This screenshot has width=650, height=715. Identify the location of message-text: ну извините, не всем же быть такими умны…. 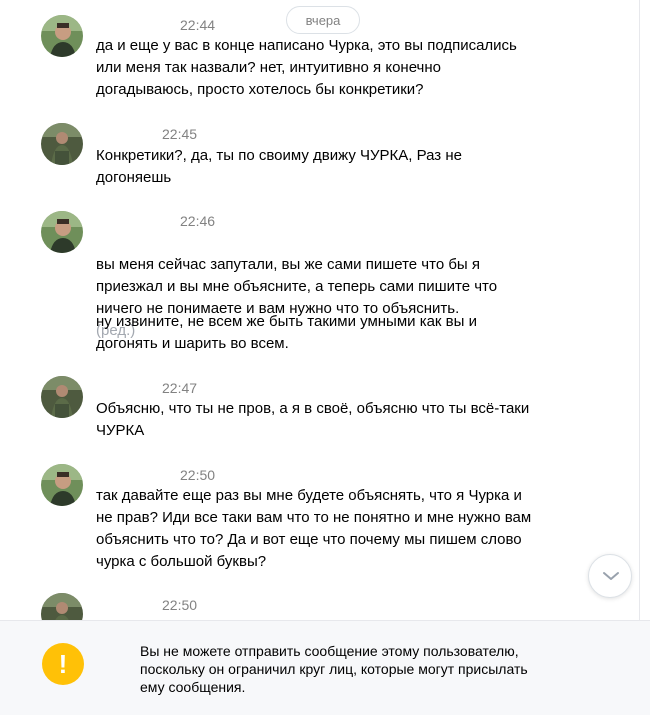
(286, 332).